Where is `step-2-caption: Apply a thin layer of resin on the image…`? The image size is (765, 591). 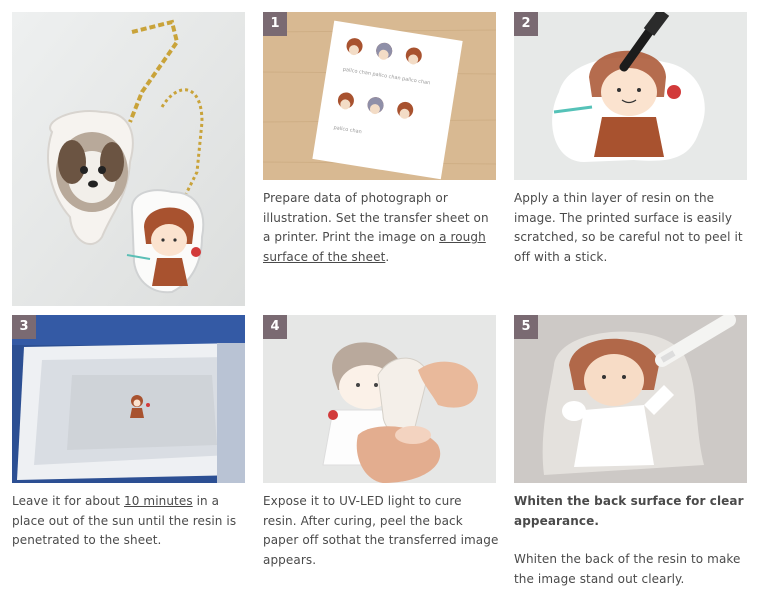 step-2-caption: Apply a thin layer of resin on the image… is located at coordinates (628, 227).